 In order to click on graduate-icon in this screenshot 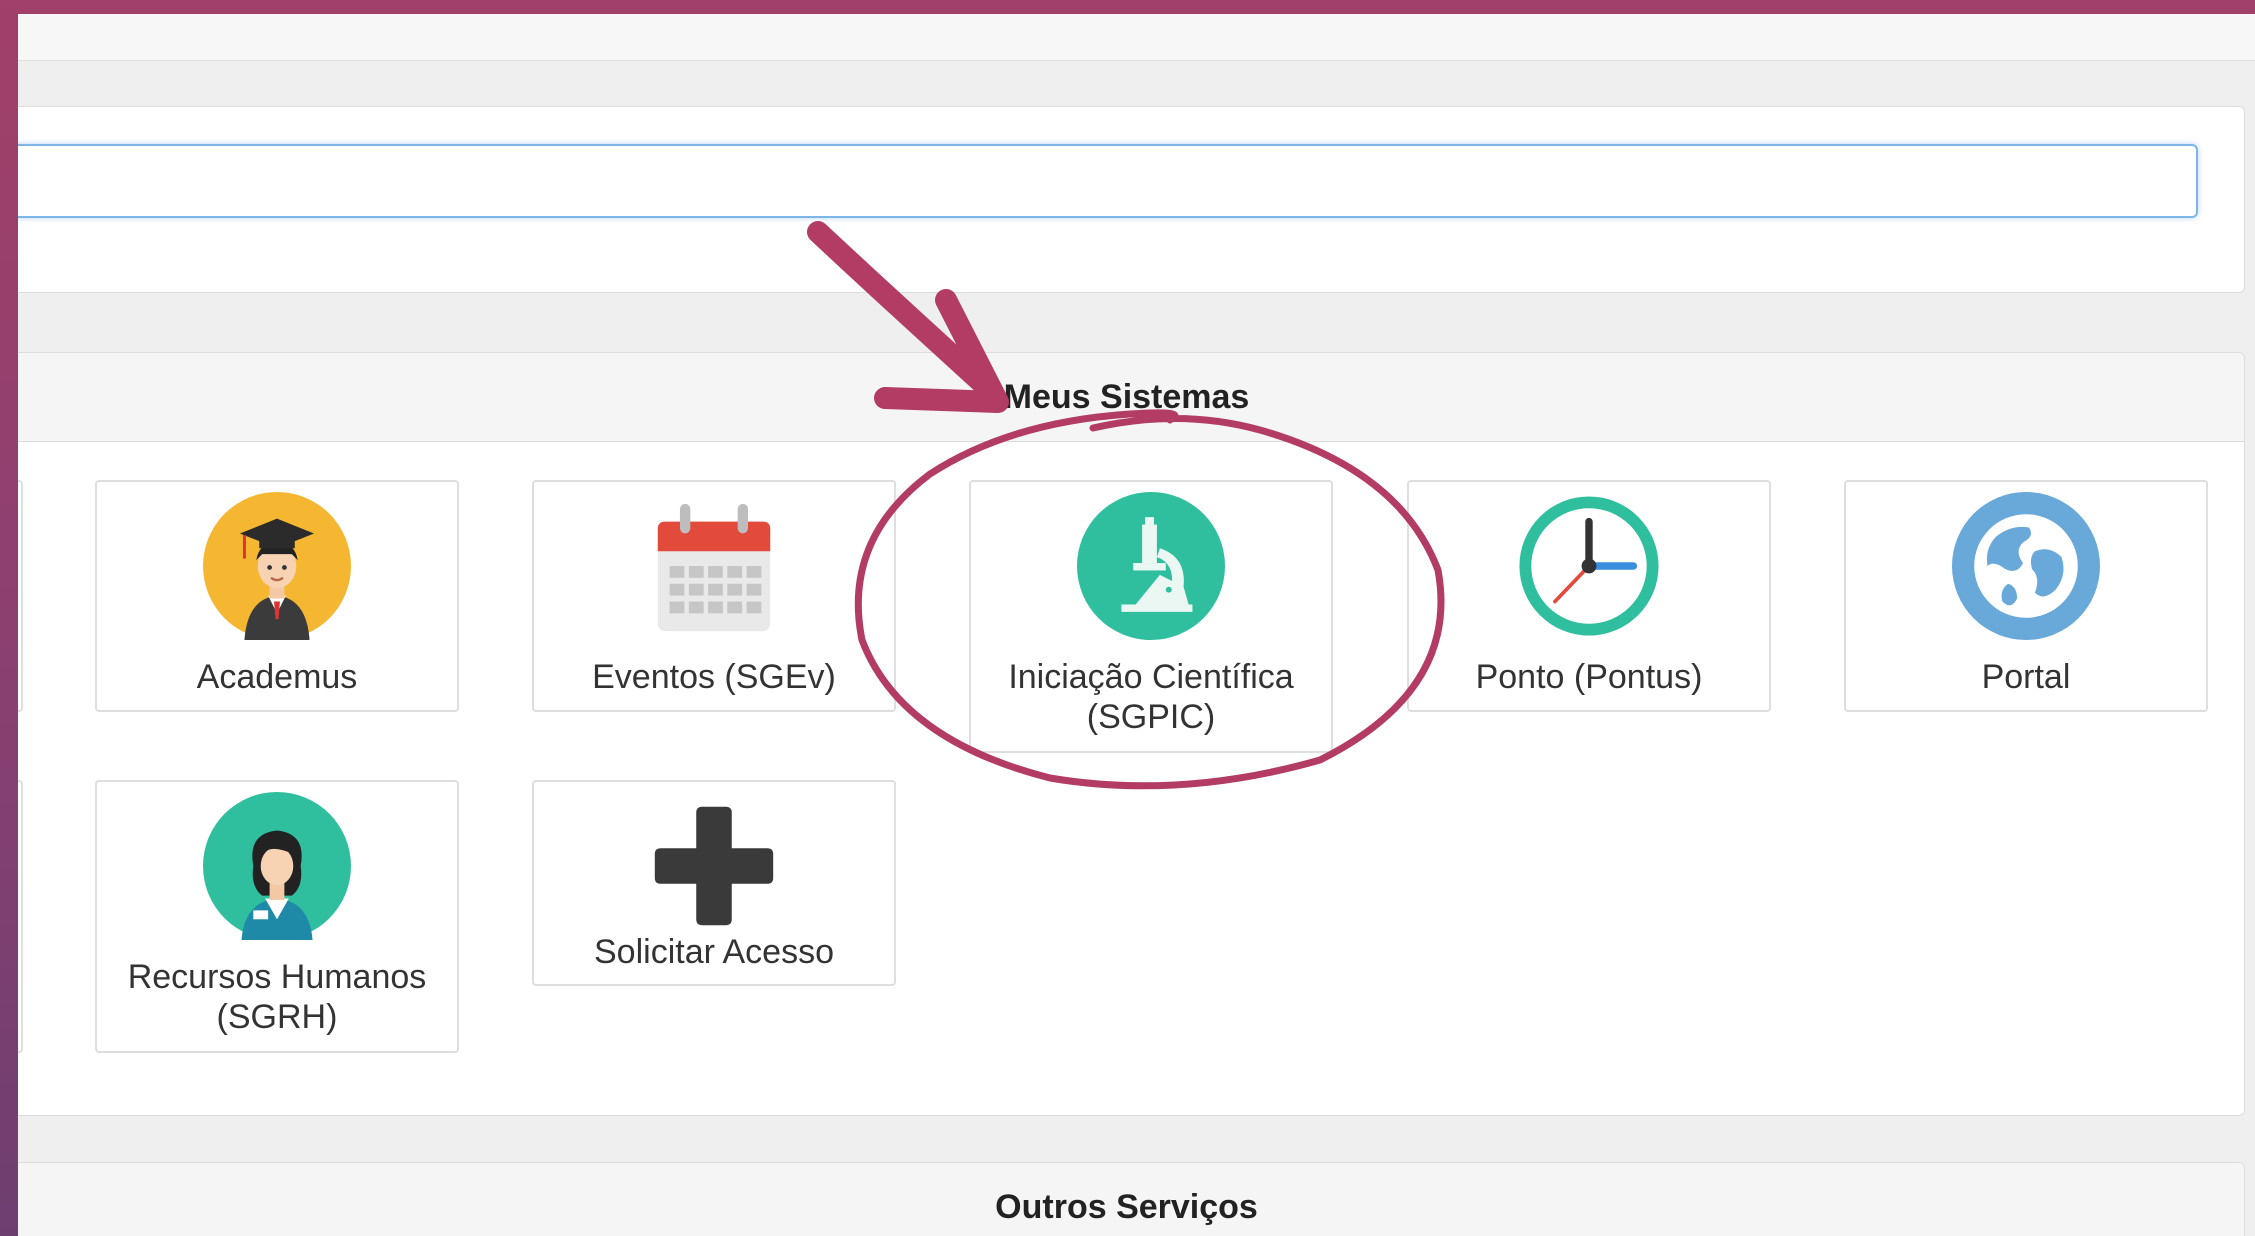, I will do `click(277, 566)`.